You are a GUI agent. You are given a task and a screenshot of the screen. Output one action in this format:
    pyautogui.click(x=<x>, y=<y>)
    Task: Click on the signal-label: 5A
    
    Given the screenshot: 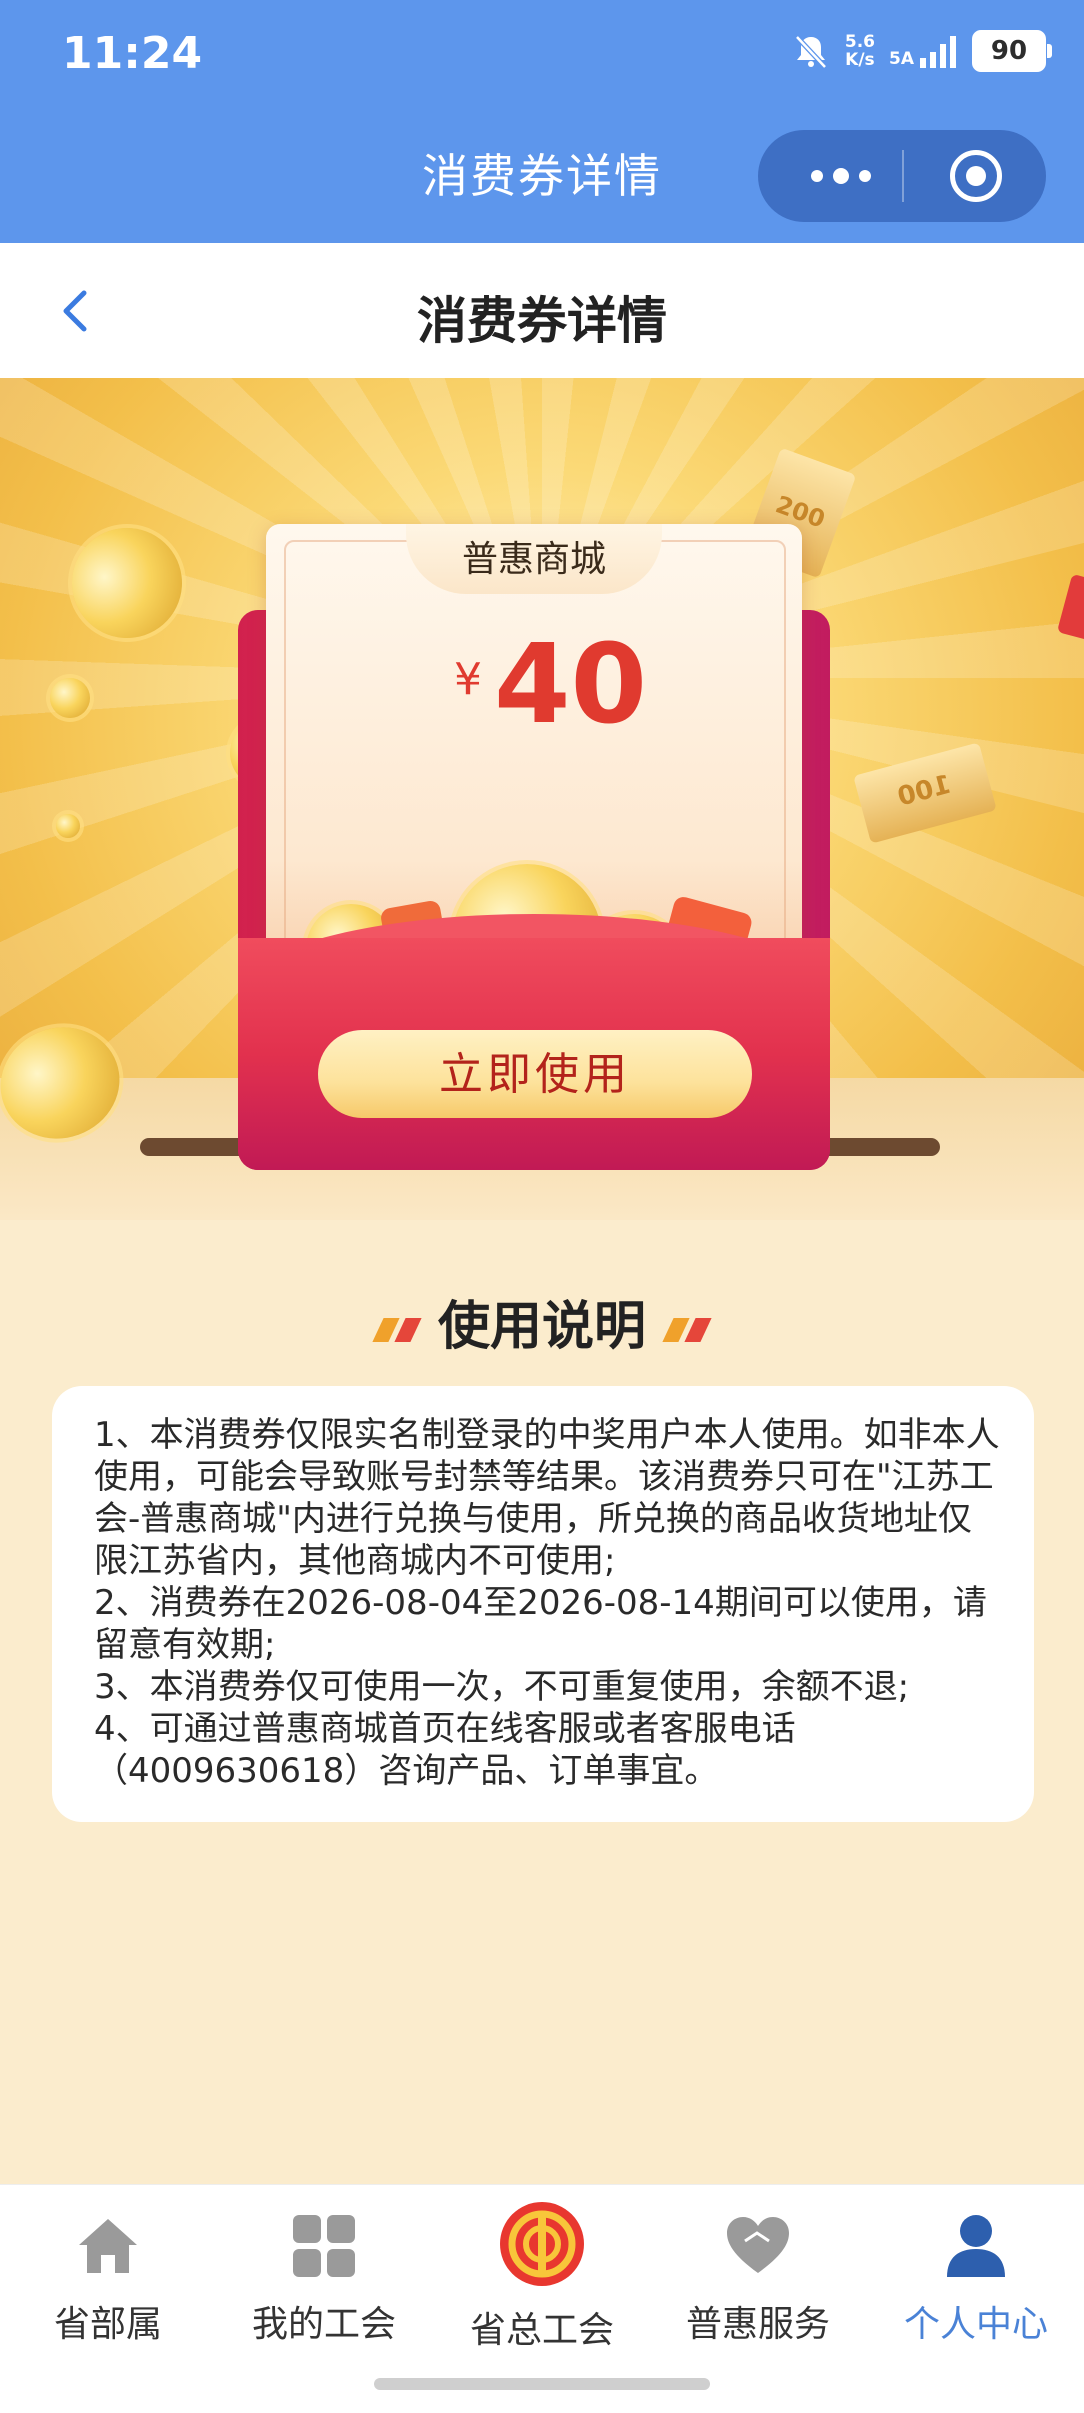 What is the action you would take?
    pyautogui.click(x=901, y=59)
    